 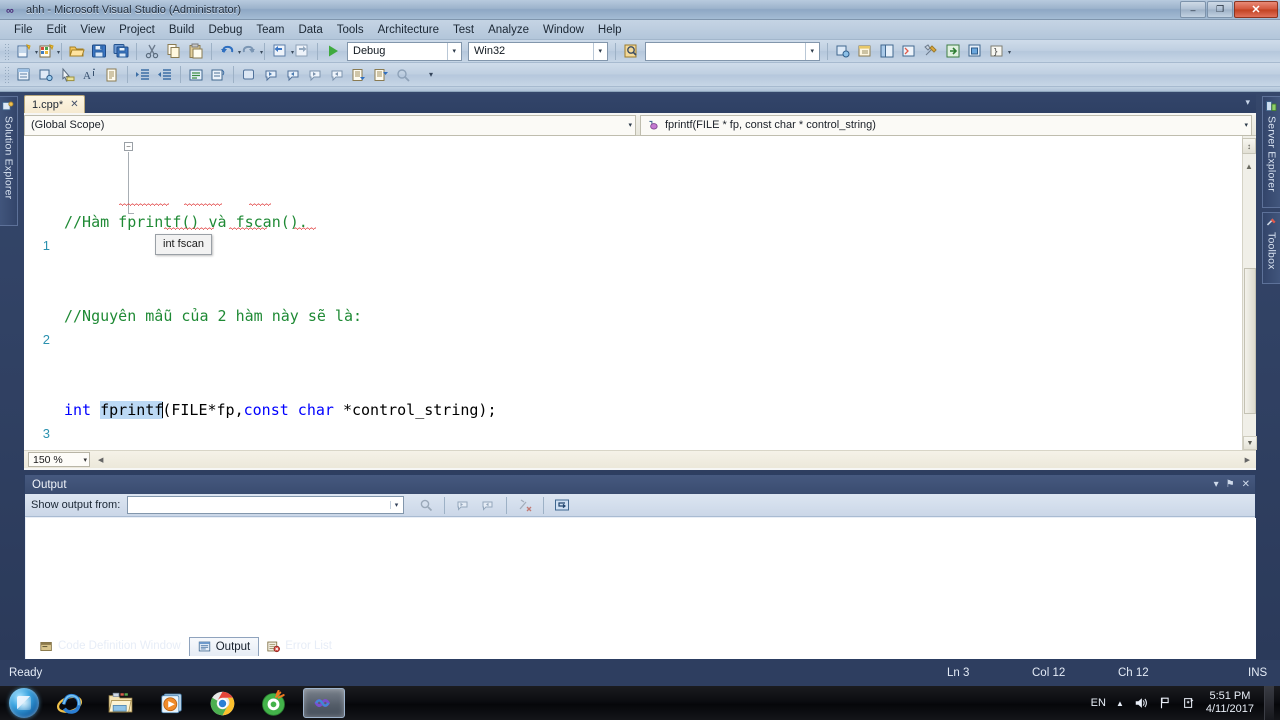 What do you see at coordinates (1256, 9) in the screenshot?
I see `close-button: ✕` at bounding box center [1256, 9].